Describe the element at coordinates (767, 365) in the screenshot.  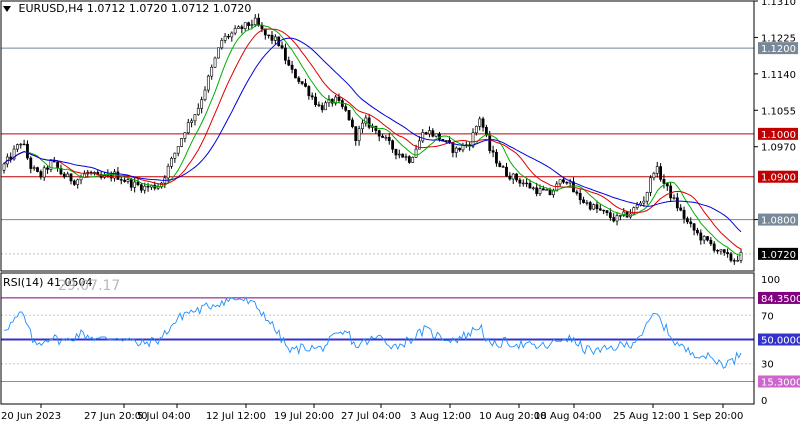
I see `rsi-tick-label: 30` at that location.